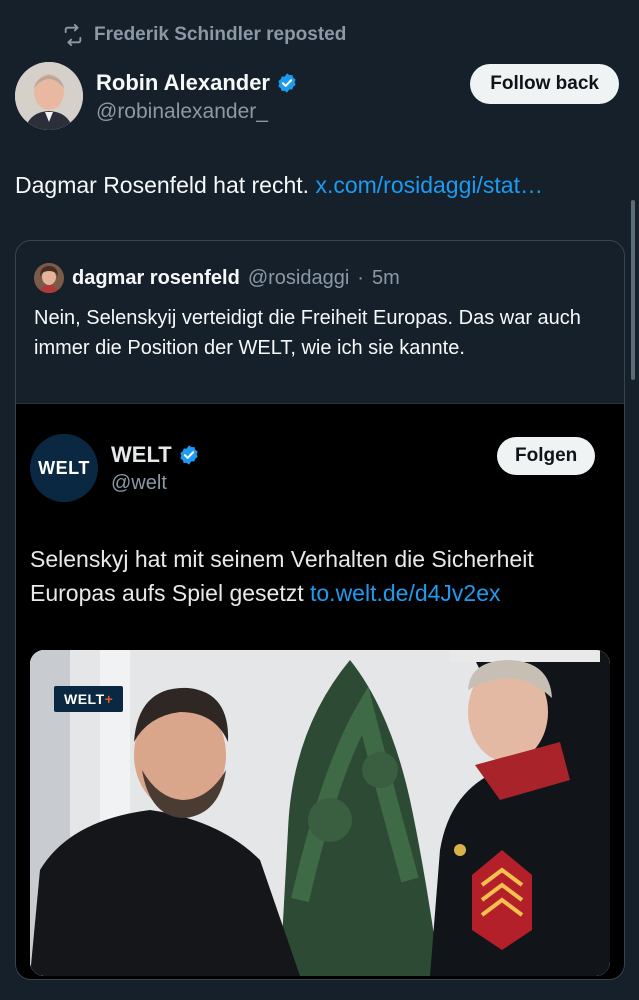 The width and height of the screenshot is (639, 1000). I want to click on welt-plus-badge: WELT+, so click(89, 699).